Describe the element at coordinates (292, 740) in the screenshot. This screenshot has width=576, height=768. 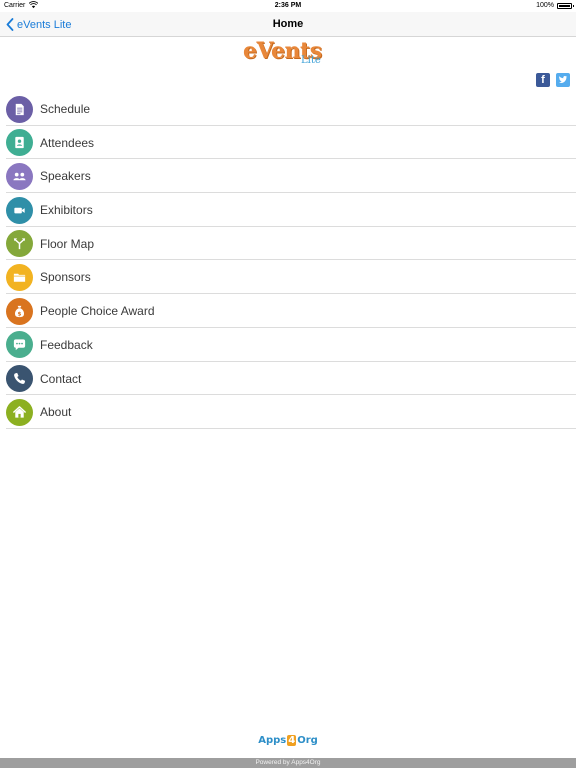
I see `logo-four: 4` at that location.